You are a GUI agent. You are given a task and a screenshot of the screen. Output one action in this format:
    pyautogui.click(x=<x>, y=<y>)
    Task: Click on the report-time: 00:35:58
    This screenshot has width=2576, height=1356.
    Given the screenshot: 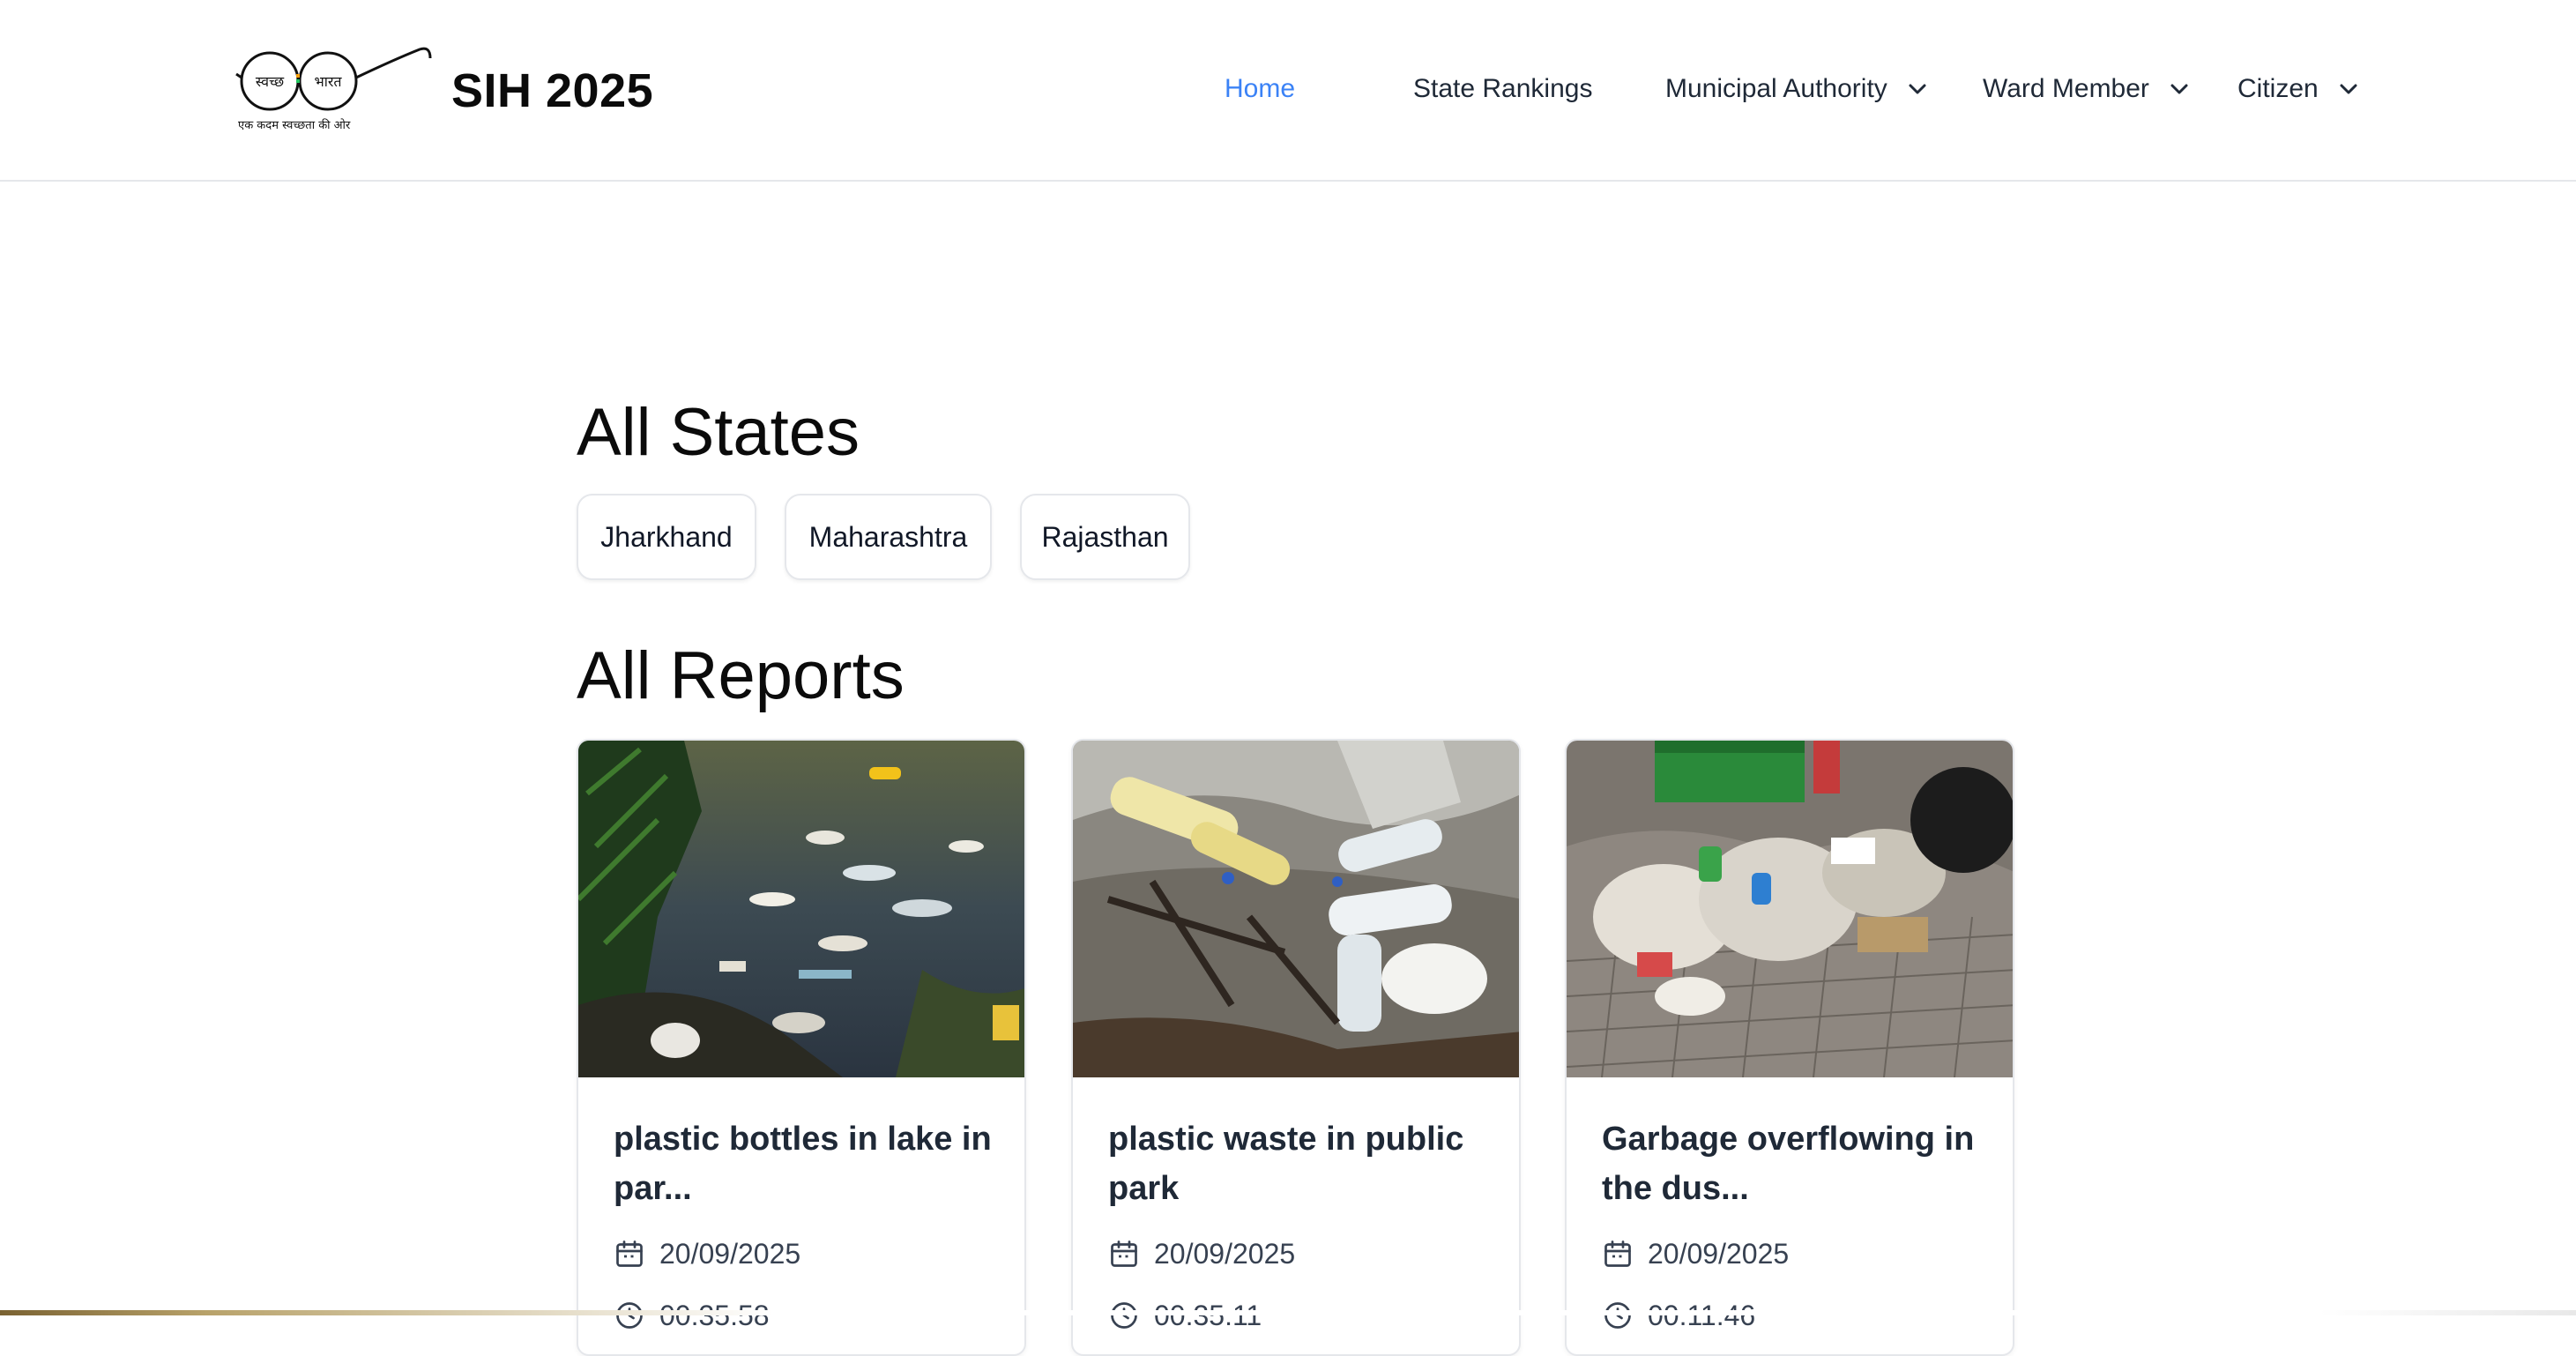 What is the action you would take?
    pyautogui.click(x=692, y=1315)
    